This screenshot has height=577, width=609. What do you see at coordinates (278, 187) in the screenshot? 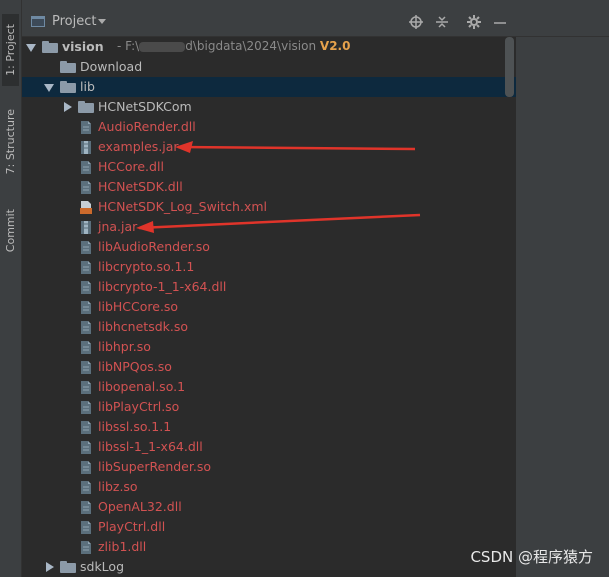
I see `annotation-overlay` at bounding box center [278, 187].